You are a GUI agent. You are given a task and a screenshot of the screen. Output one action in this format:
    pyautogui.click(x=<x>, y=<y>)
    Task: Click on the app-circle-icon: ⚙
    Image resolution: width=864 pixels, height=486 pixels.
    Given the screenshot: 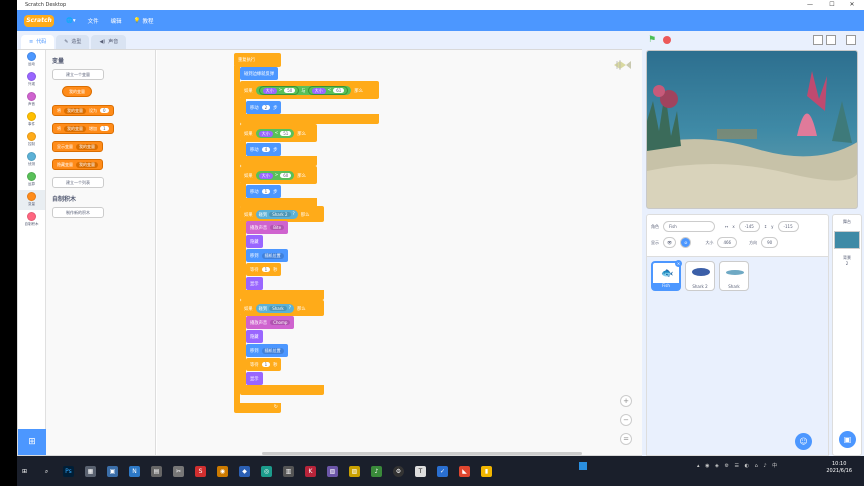 What is the action you would take?
    pyautogui.click(x=398, y=471)
    